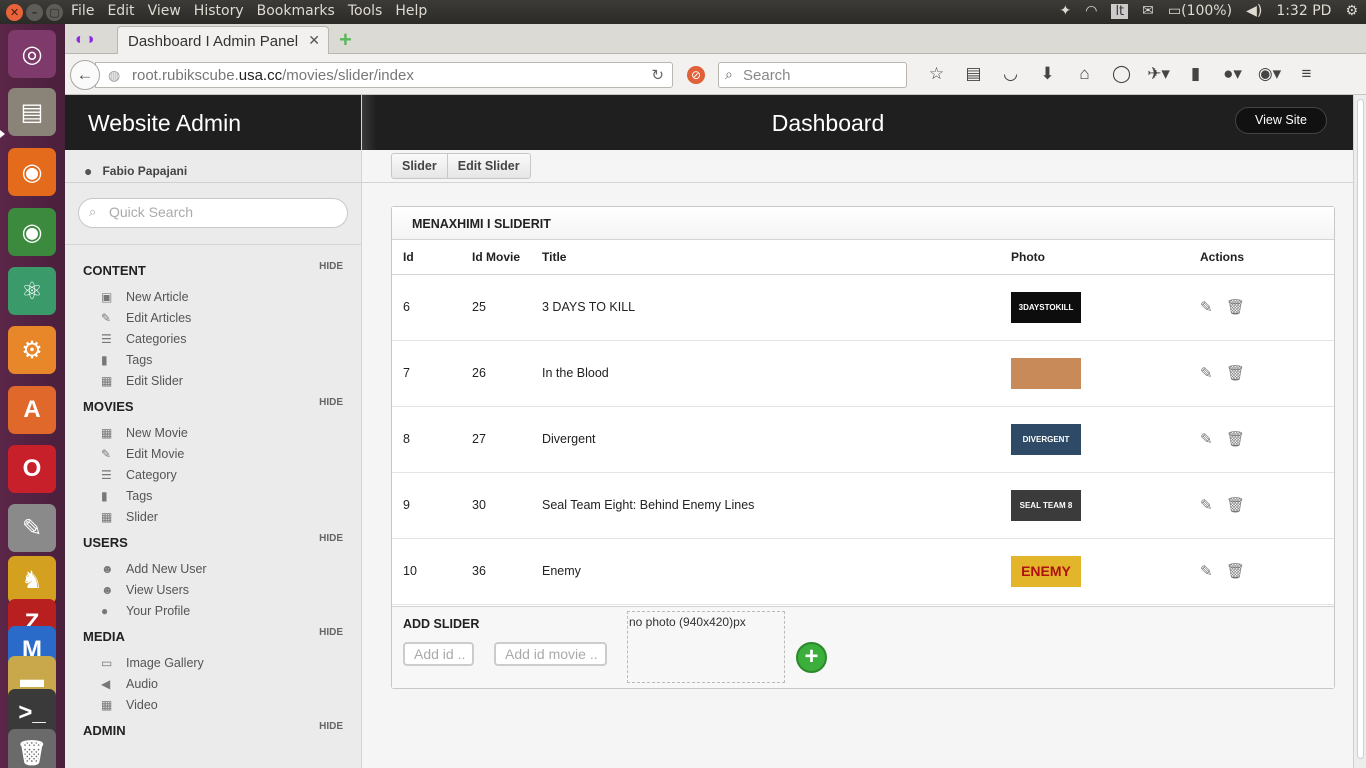 This screenshot has width=1366, height=768. Describe the element at coordinates (365, 11) in the screenshot. I see `menu-tools: Tools` at that location.